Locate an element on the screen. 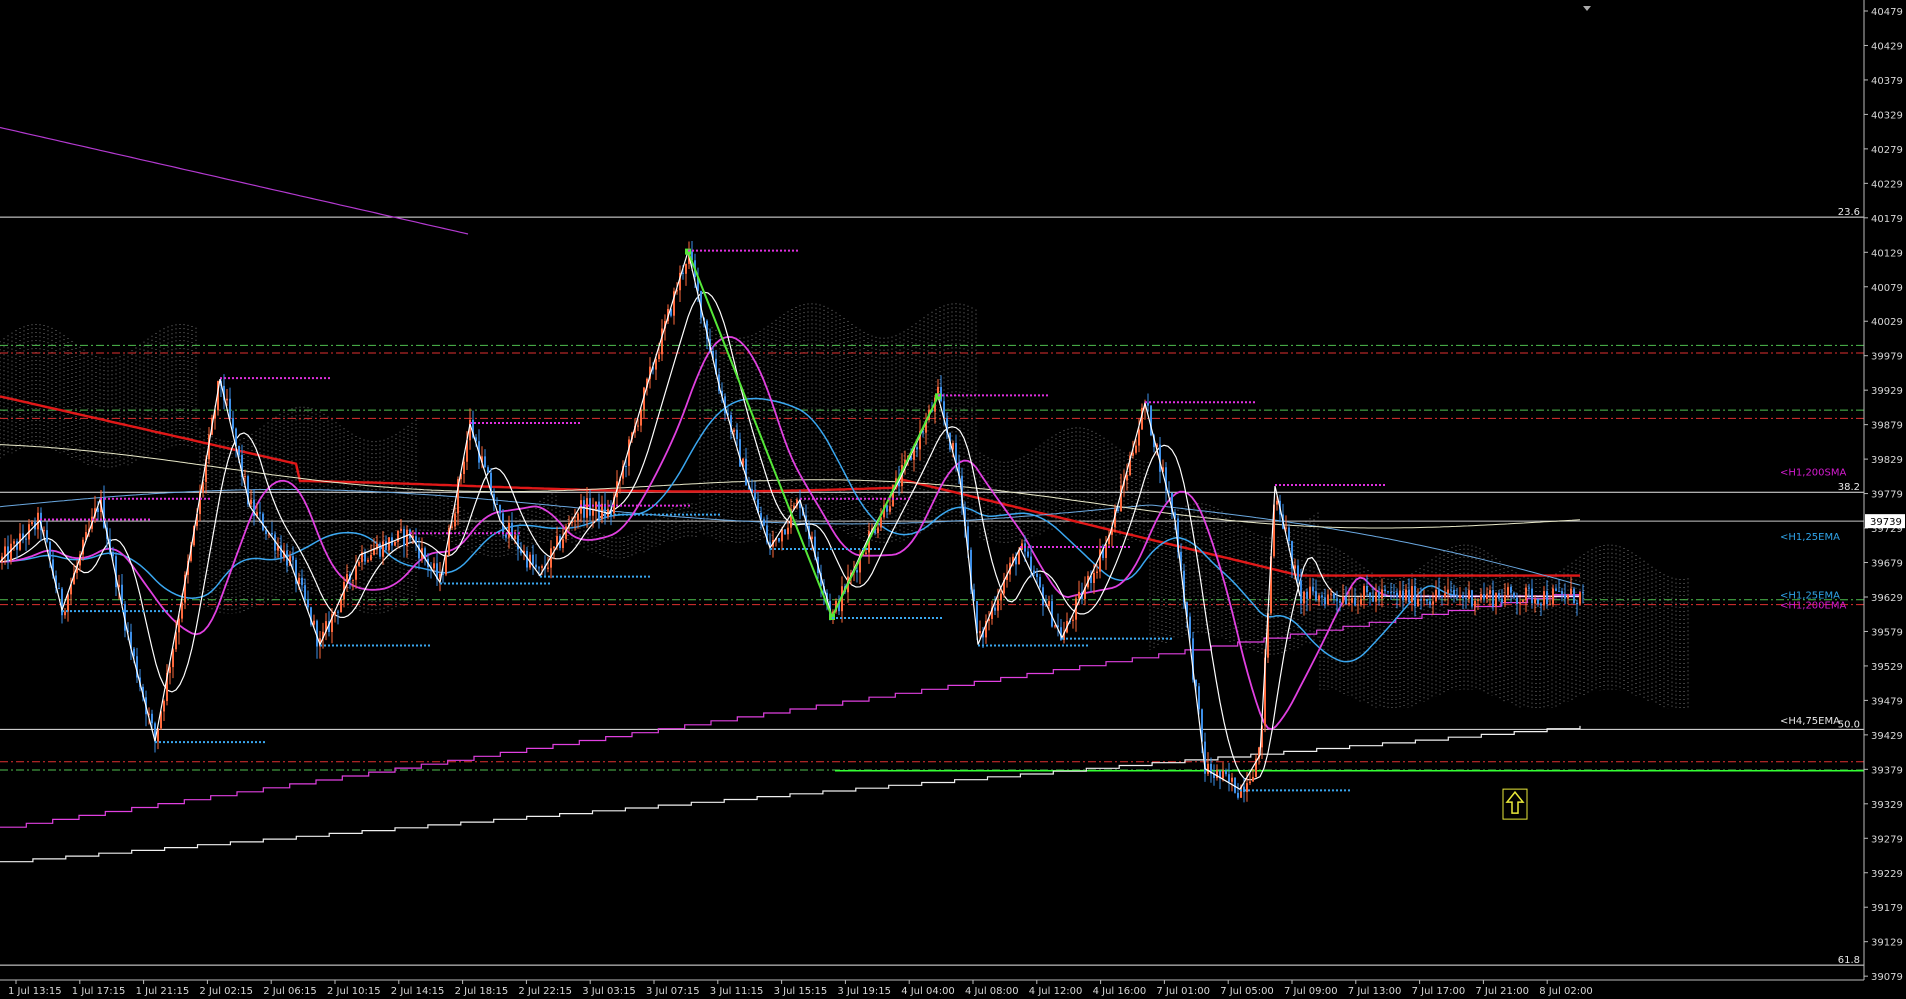  current-price-label: 39739 is located at coordinates (1886, 522).